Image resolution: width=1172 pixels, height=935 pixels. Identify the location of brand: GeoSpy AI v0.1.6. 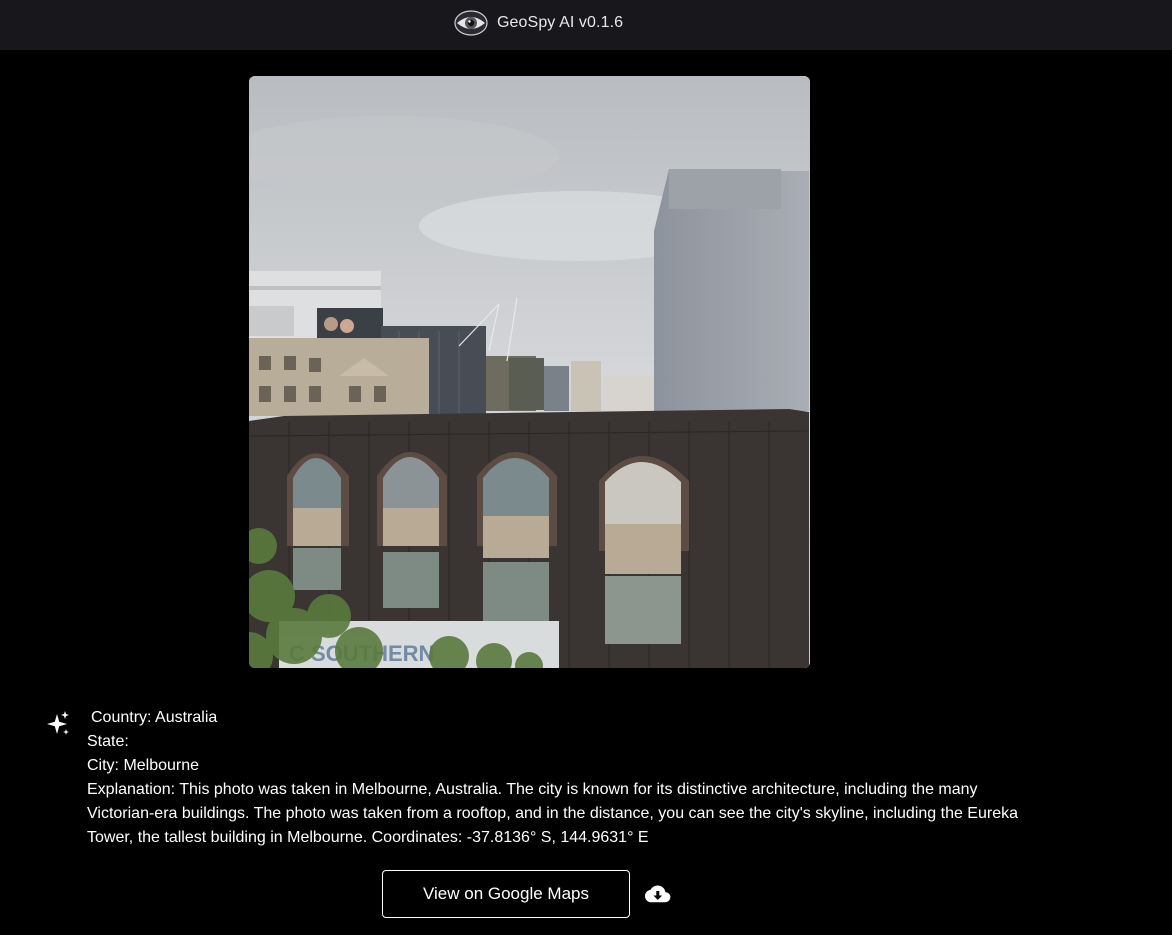
(538, 23).